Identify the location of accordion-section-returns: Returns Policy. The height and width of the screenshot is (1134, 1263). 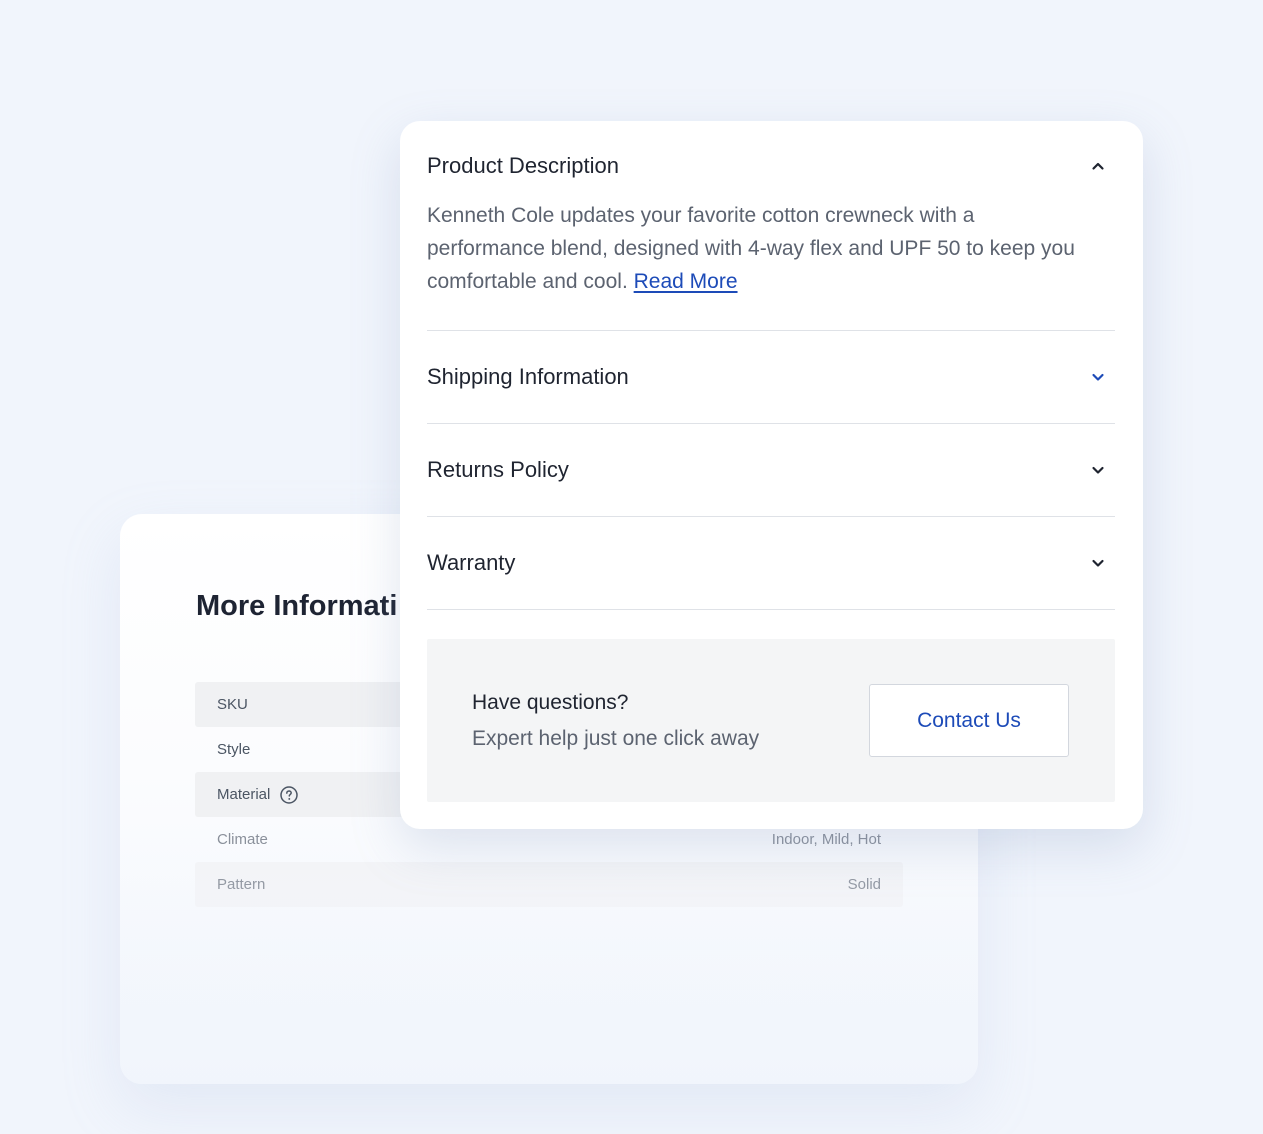
(771, 470).